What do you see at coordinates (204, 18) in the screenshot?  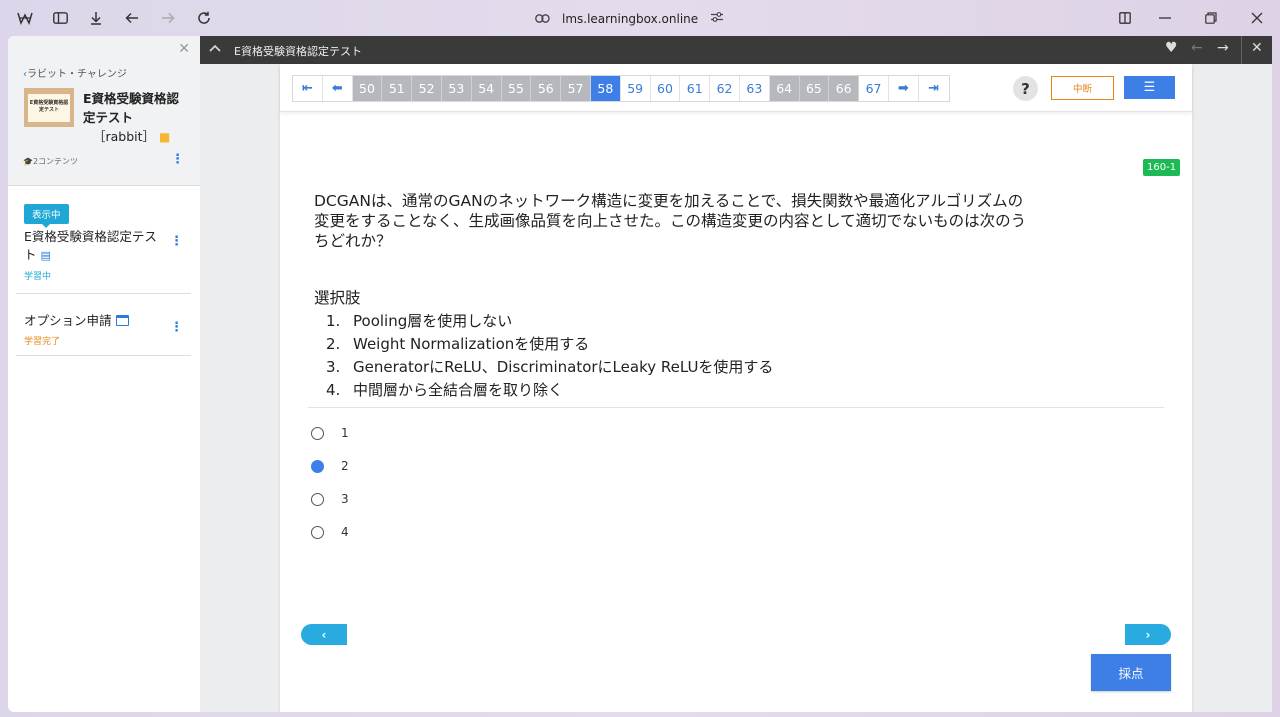 I see `reload-icon` at bounding box center [204, 18].